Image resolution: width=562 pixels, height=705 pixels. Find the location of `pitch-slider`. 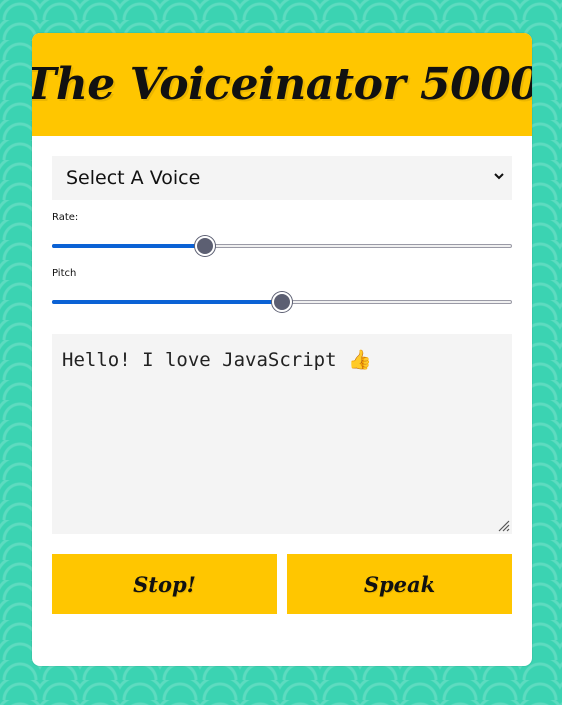

pitch-slider is located at coordinates (282, 301).